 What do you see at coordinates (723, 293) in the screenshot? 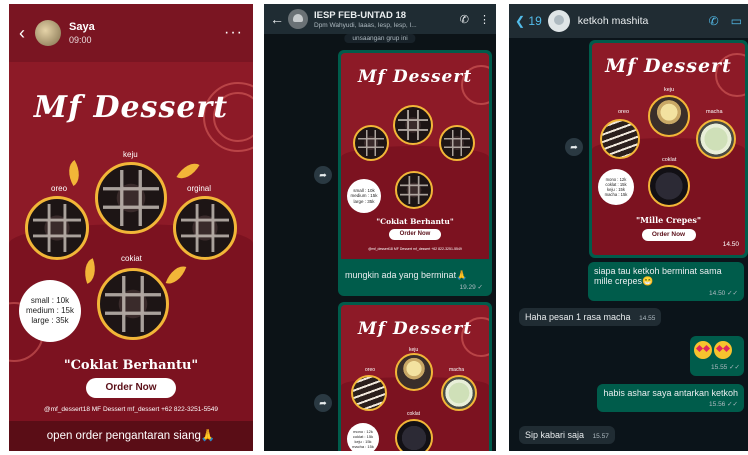
I see `message-time: 14.50 ✓✓` at bounding box center [723, 293].